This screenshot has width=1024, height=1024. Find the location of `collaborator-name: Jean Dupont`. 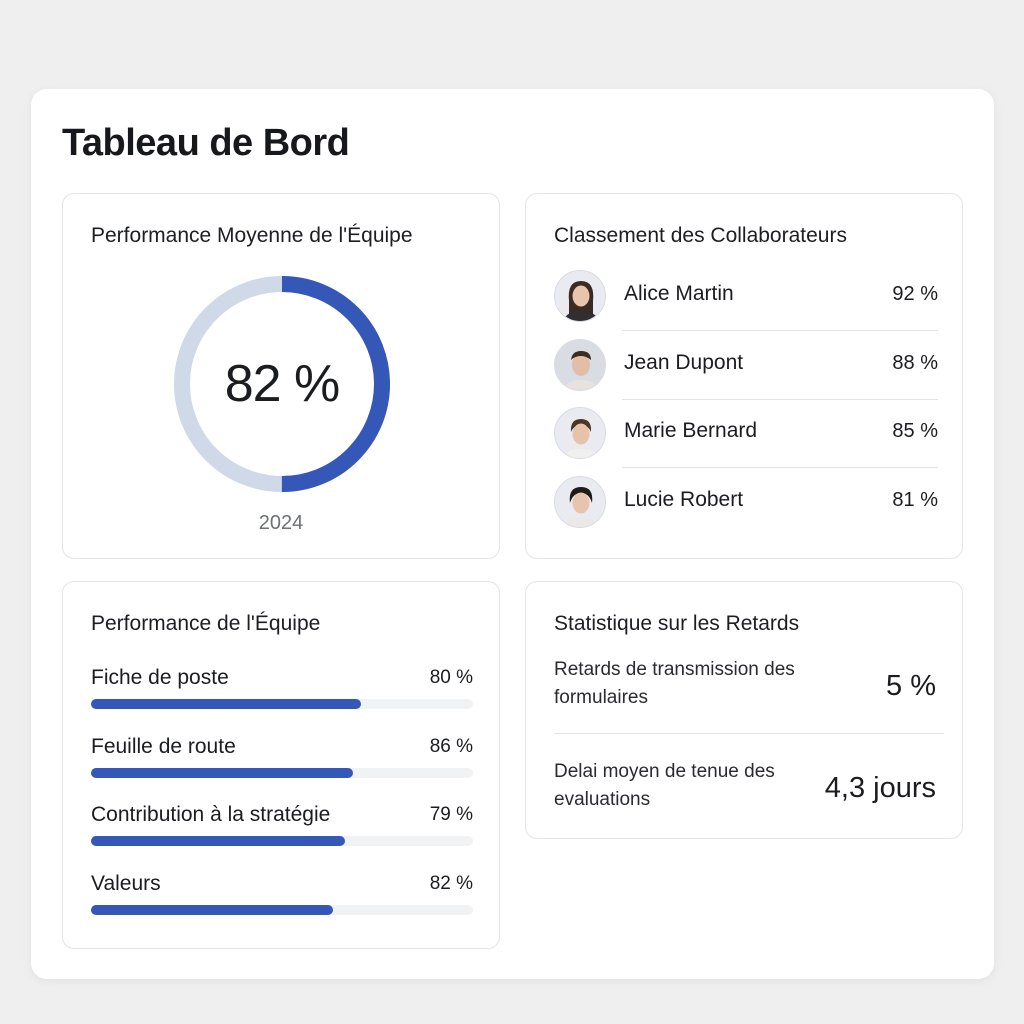

collaborator-name: Jean Dupont is located at coordinates (684, 362).